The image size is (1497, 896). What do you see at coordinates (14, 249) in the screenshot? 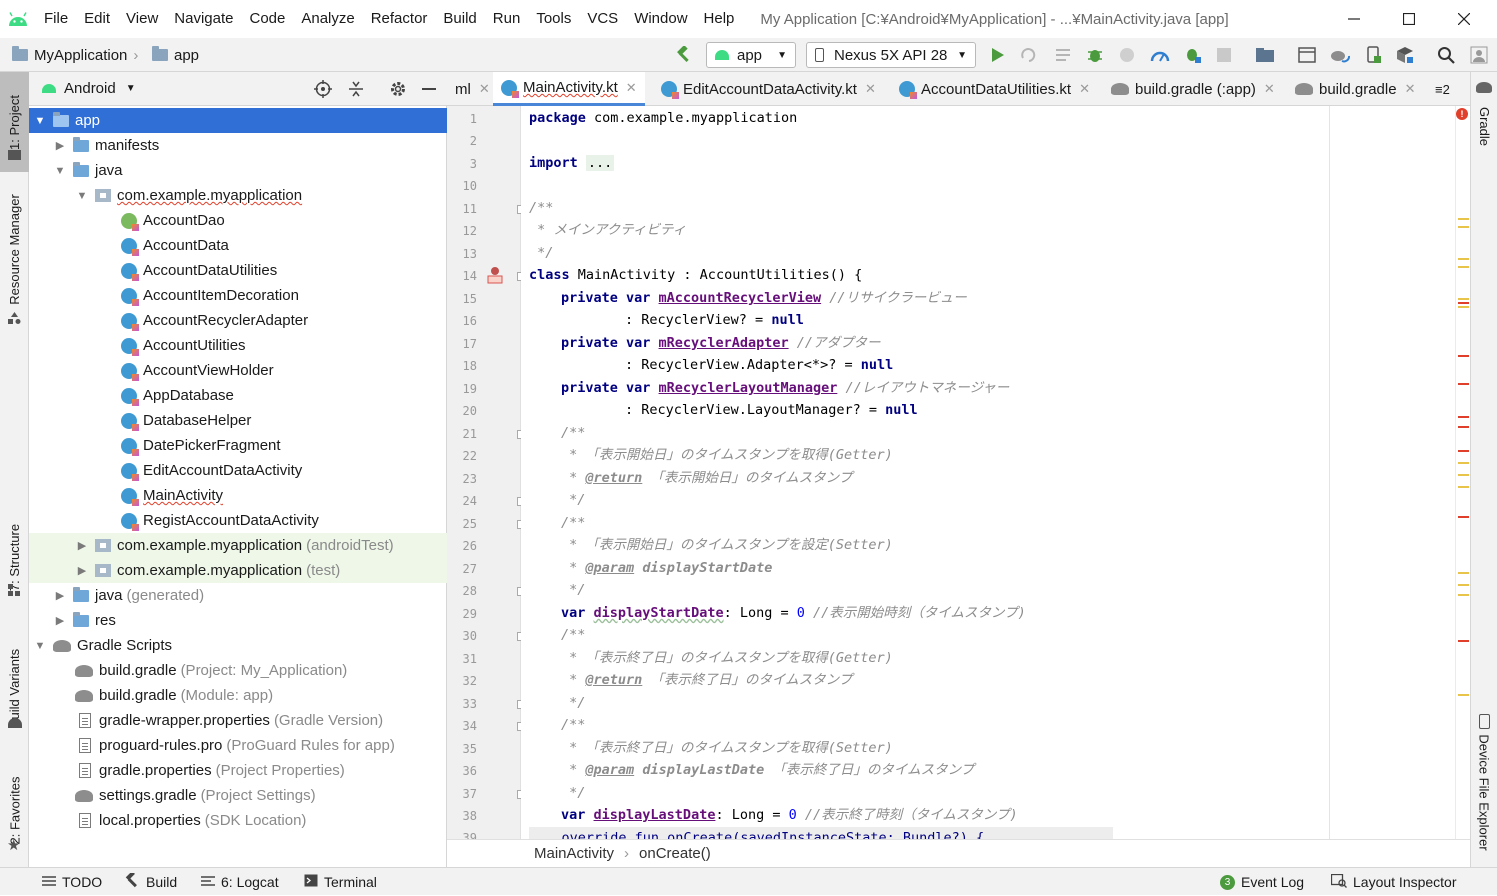
I see `tool-tab-resource-manager: Resource Manager` at bounding box center [14, 249].